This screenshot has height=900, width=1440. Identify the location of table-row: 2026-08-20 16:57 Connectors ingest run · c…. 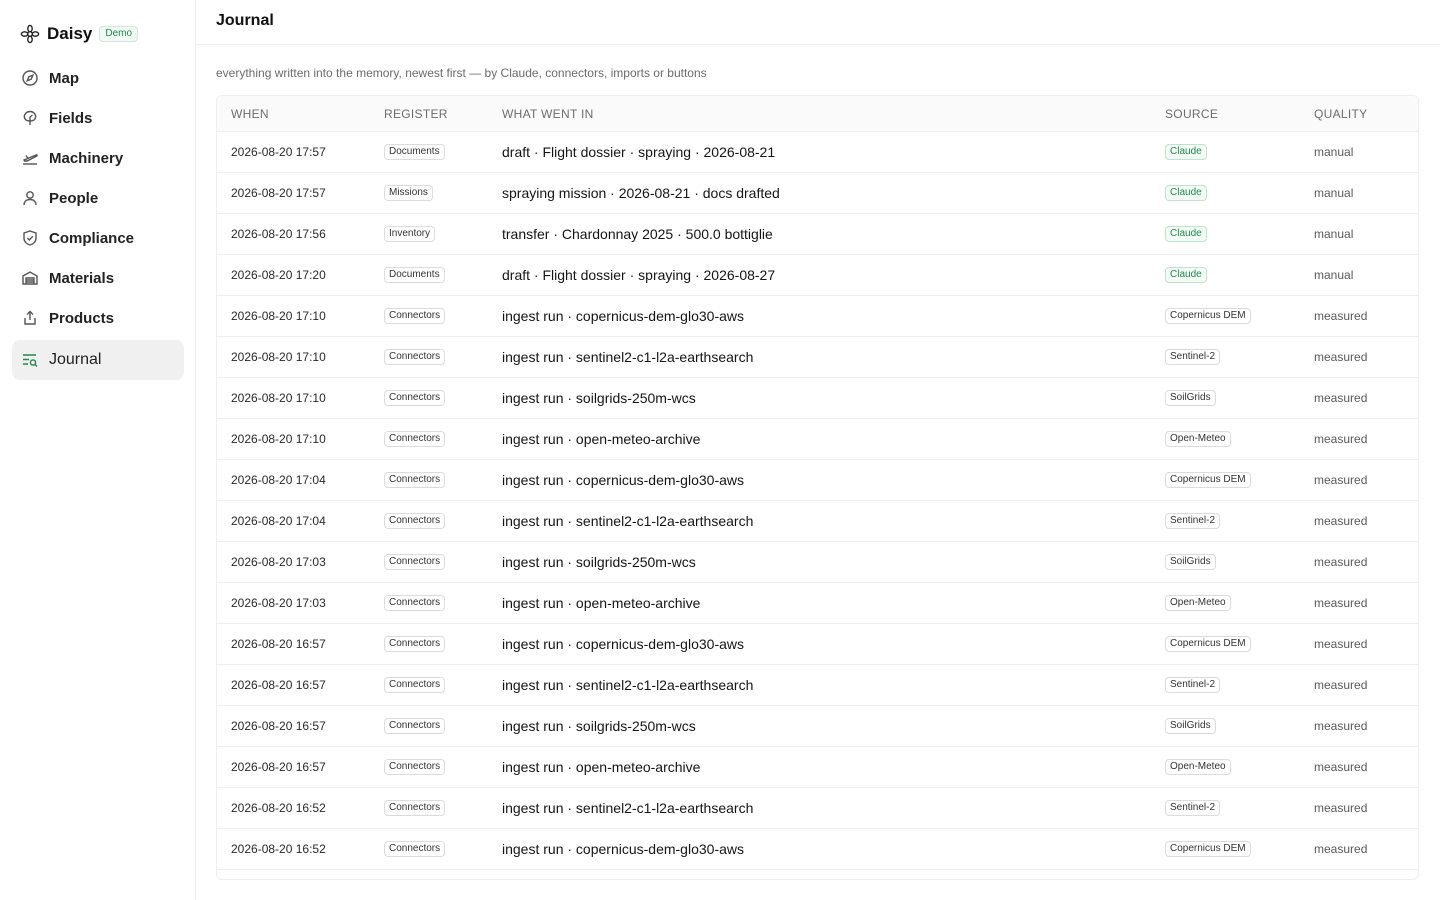
(817, 644).